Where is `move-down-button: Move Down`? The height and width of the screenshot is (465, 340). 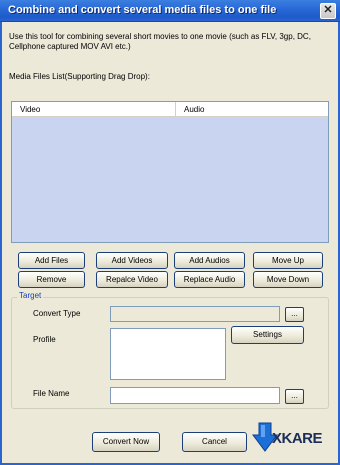
move-down-button: Move Down is located at coordinates (288, 279).